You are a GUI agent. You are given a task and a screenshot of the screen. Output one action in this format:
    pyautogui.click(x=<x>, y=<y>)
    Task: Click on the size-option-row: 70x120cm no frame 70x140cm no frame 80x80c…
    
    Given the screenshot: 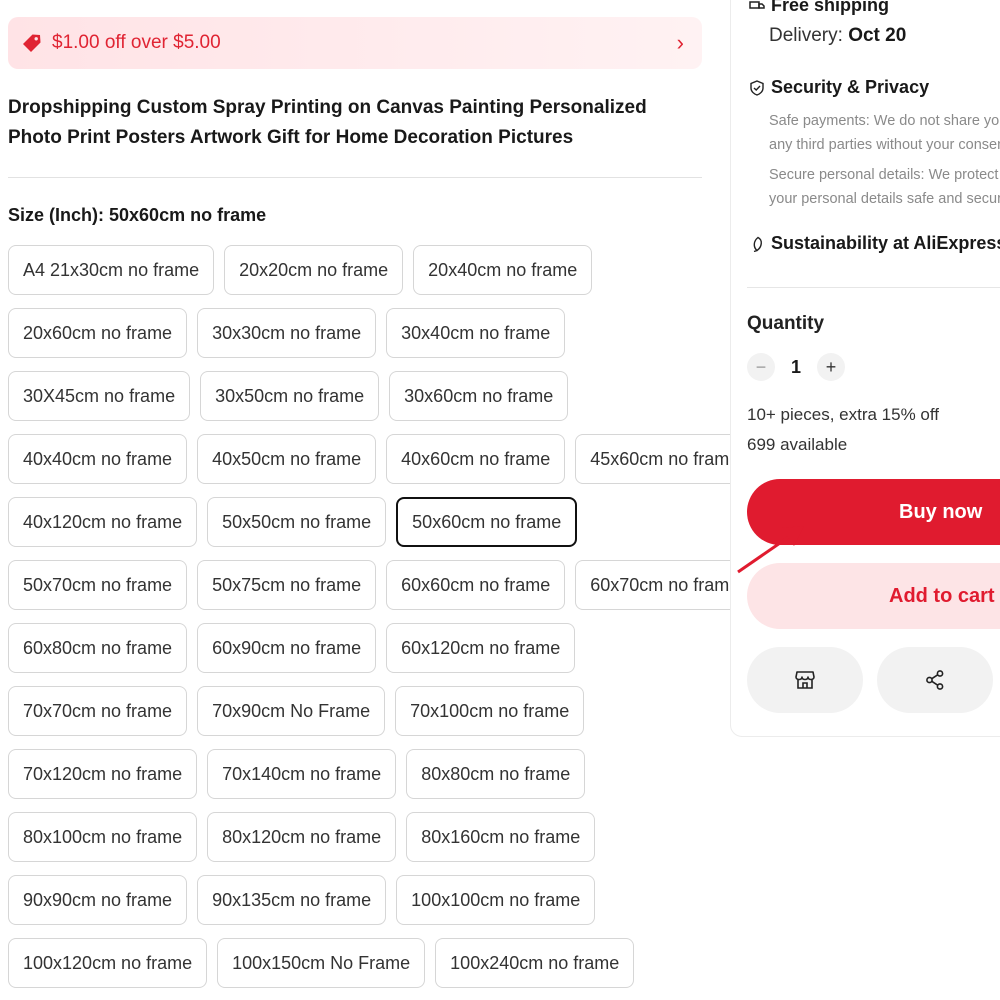 What is the action you would take?
    pyautogui.click(x=358, y=774)
    